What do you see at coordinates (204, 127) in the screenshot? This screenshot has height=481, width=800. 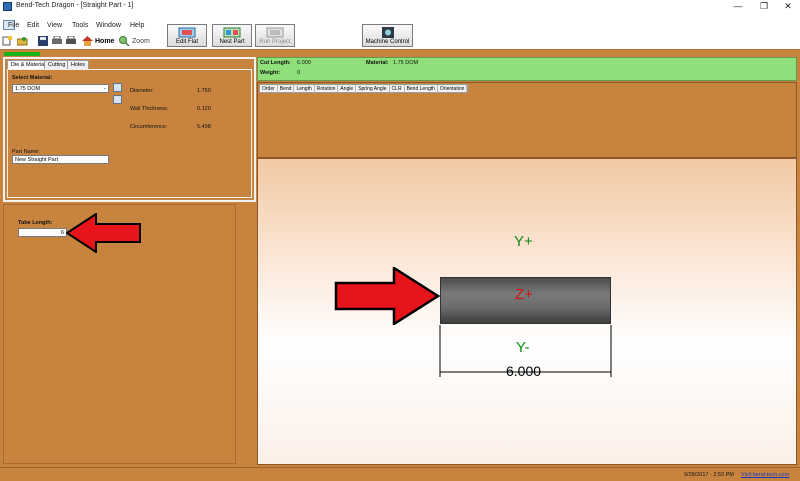 I see `circumference-value: 5.498` at bounding box center [204, 127].